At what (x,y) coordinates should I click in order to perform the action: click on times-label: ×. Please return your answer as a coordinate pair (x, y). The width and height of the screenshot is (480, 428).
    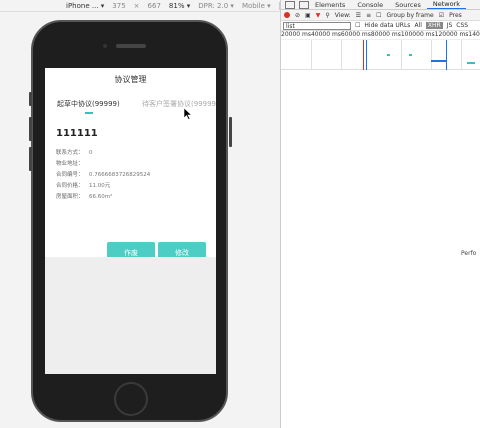
    Looking at the image, I should click on (136, 5).